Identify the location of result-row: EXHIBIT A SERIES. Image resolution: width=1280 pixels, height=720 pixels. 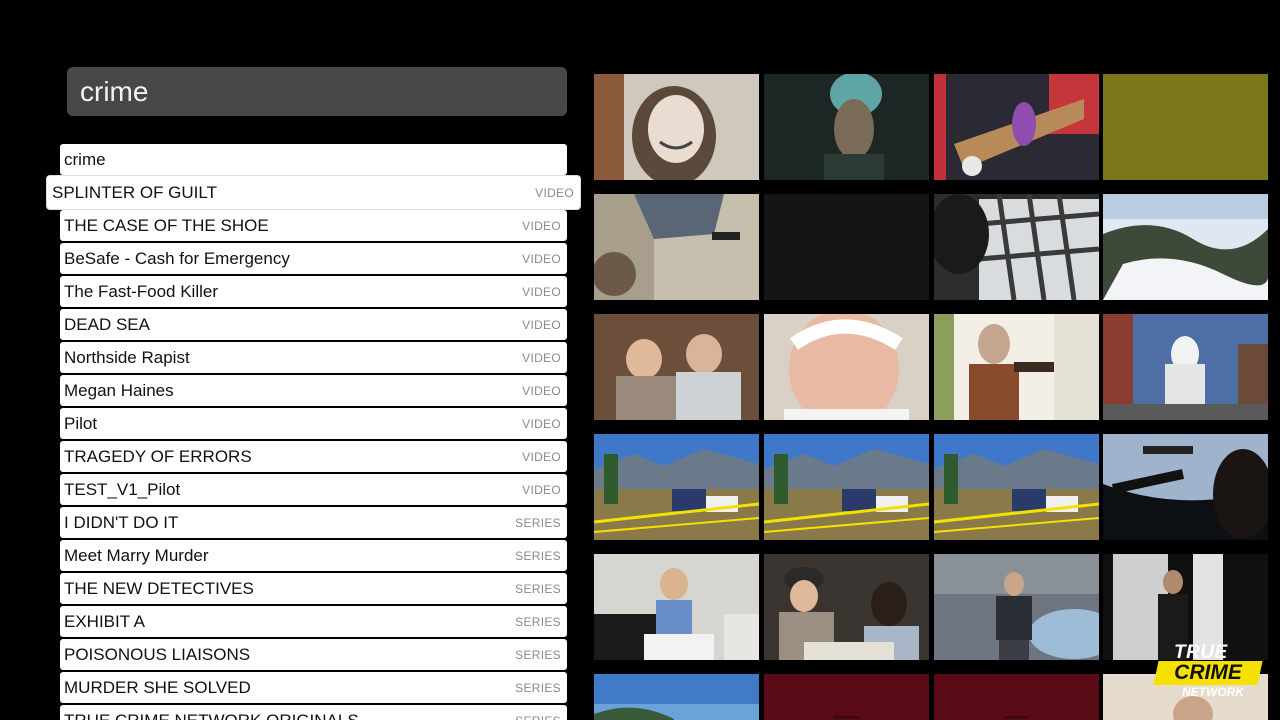
(313, 621).